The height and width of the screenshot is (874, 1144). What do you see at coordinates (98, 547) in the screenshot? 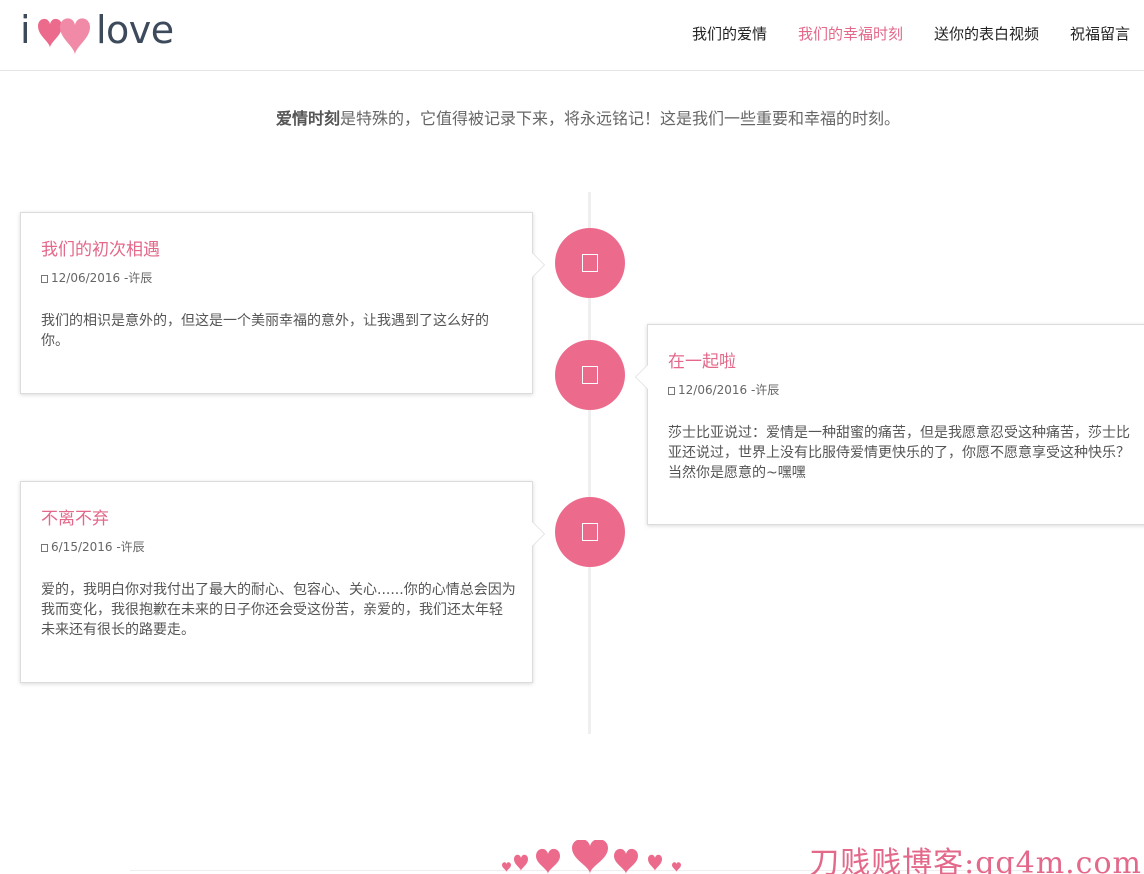
I see `card-date-author: 6/15/2016 -许辰` at bounding box center [98, 547].